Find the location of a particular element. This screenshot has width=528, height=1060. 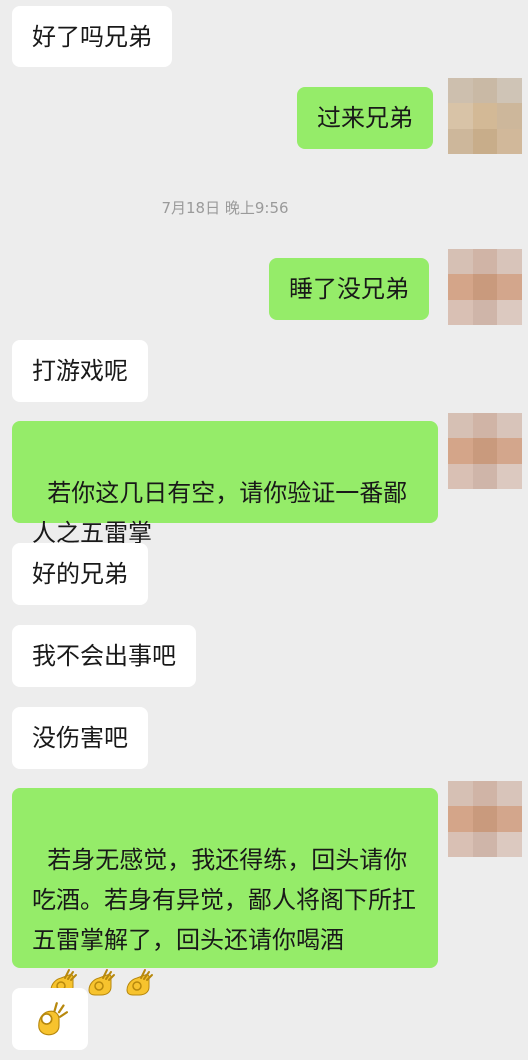

incoming-message is located at coordinates (50, 1019).